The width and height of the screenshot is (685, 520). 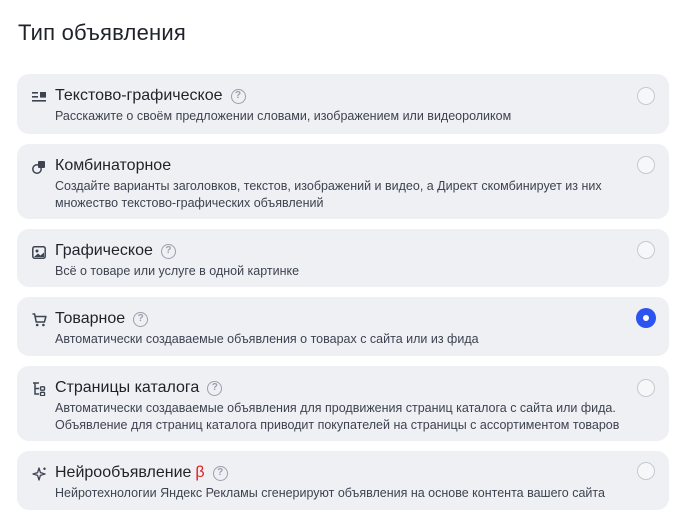 I want to click on option-description: Всё о товаре или услуге в одной картинке, so click(x=177, y=271).